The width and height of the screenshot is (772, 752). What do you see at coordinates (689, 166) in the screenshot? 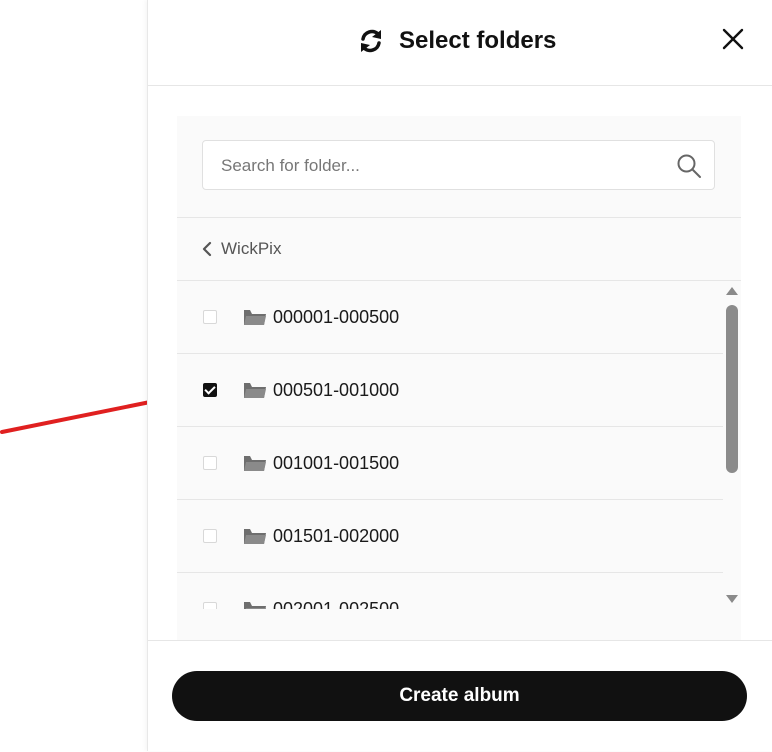
I see `search-icon` at bounding box center [689, 166].